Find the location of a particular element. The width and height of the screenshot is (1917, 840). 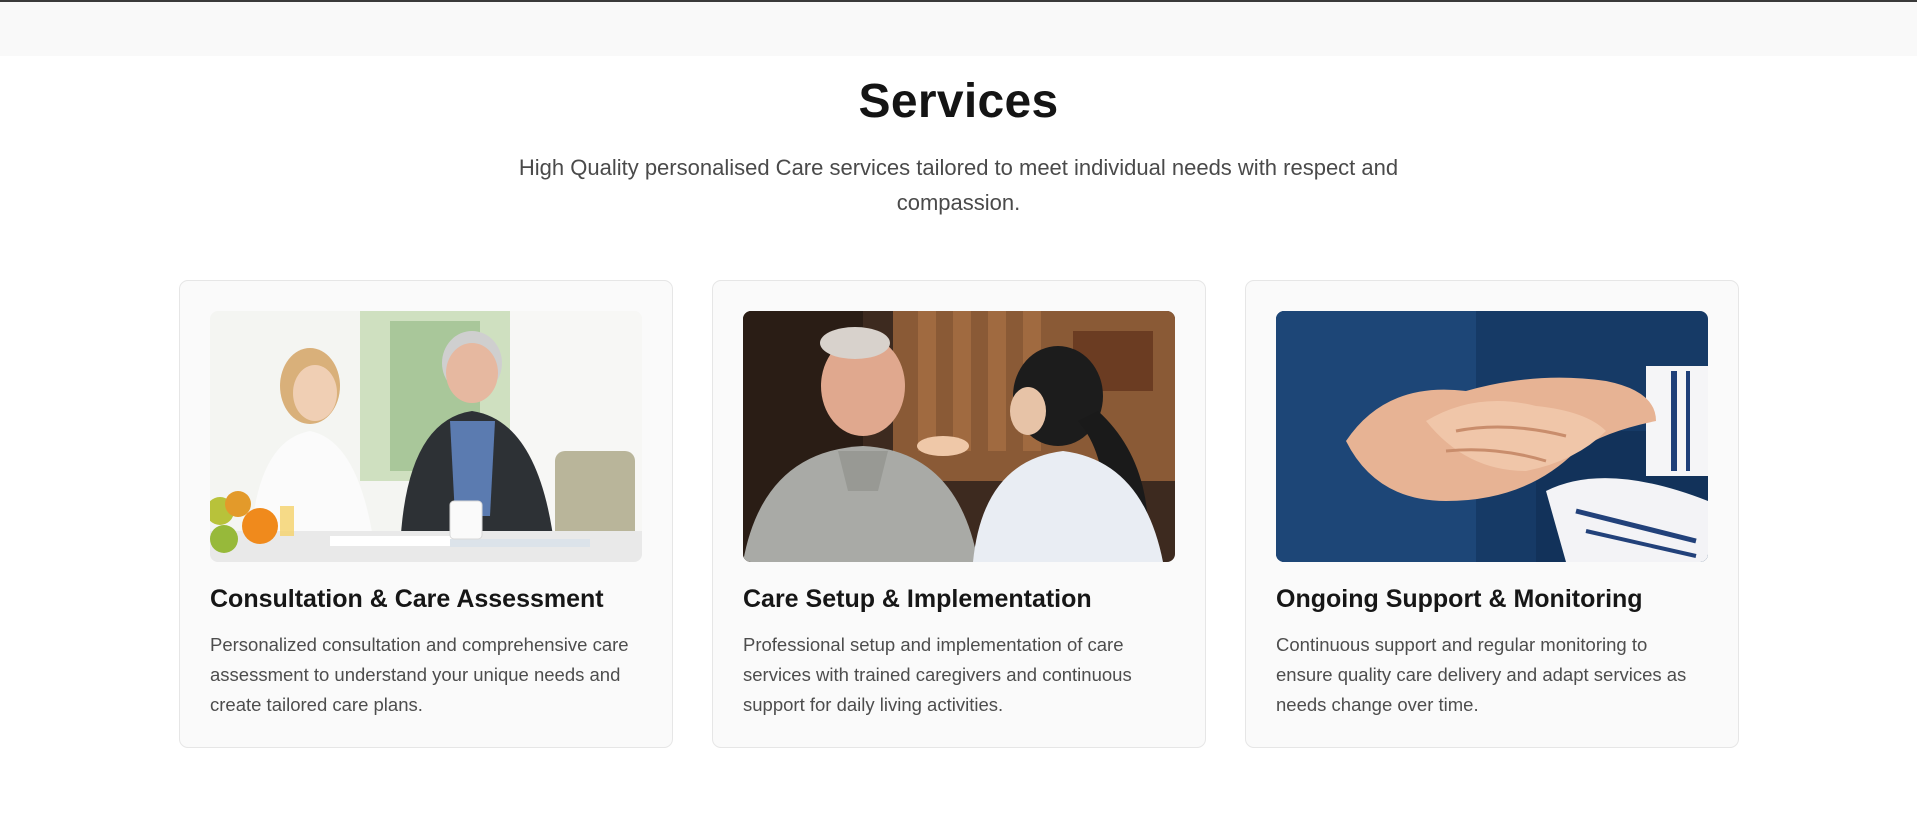

care-setup-photo is located at coordinates (959, 436).